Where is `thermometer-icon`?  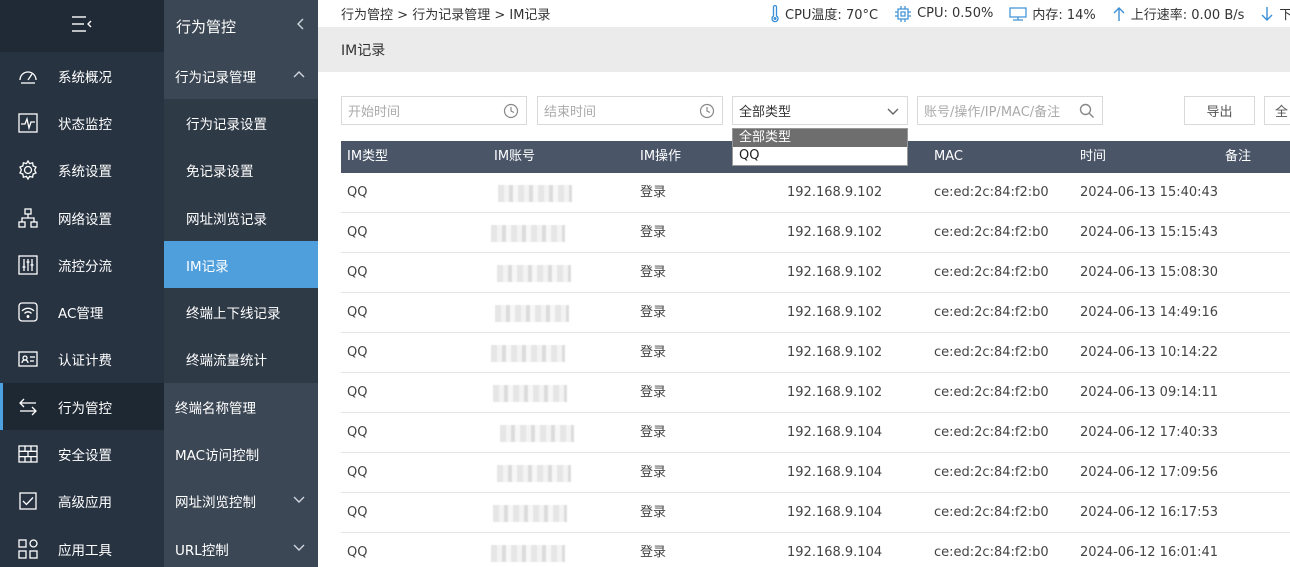
thermometer-icon is located at coordinates (775, 13).